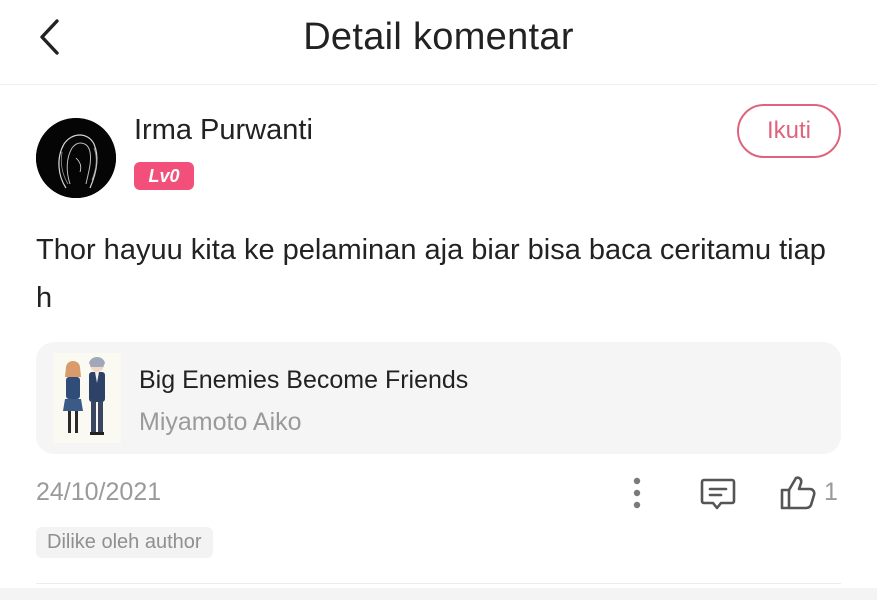  I want to click on avatar-image, so click(76, 158).